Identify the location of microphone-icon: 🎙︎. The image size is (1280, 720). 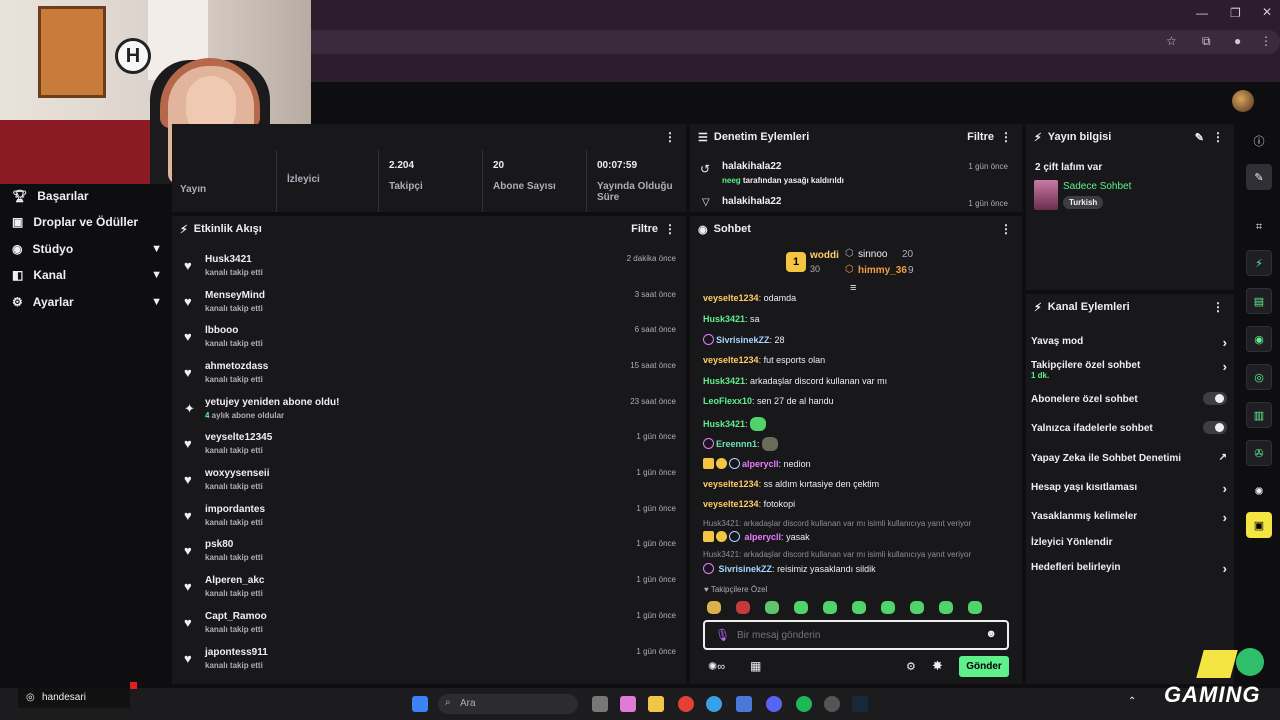
(722, 635).